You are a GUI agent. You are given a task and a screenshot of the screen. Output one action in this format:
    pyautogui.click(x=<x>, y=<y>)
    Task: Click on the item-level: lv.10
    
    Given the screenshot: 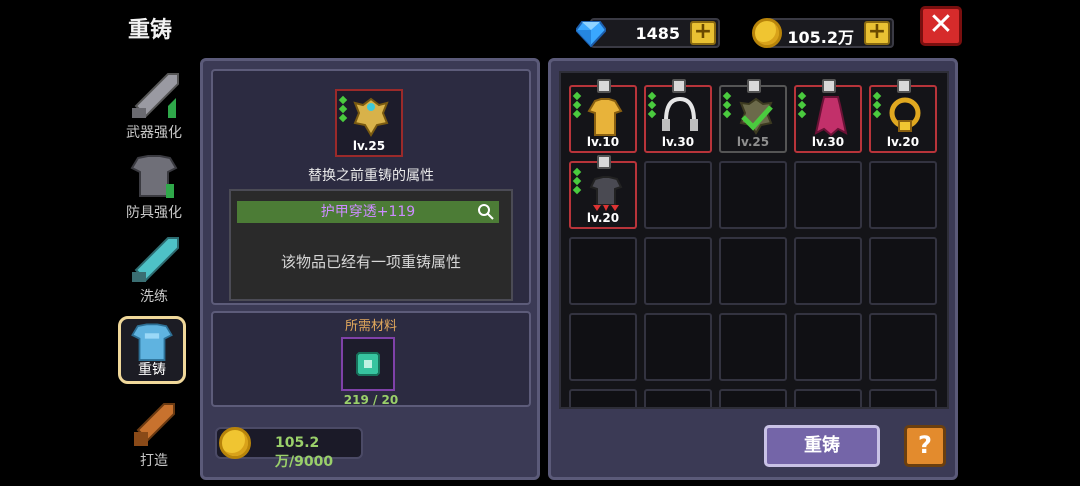 What is the action you would take?
    pyautogui.click(x=603, y=142)
    